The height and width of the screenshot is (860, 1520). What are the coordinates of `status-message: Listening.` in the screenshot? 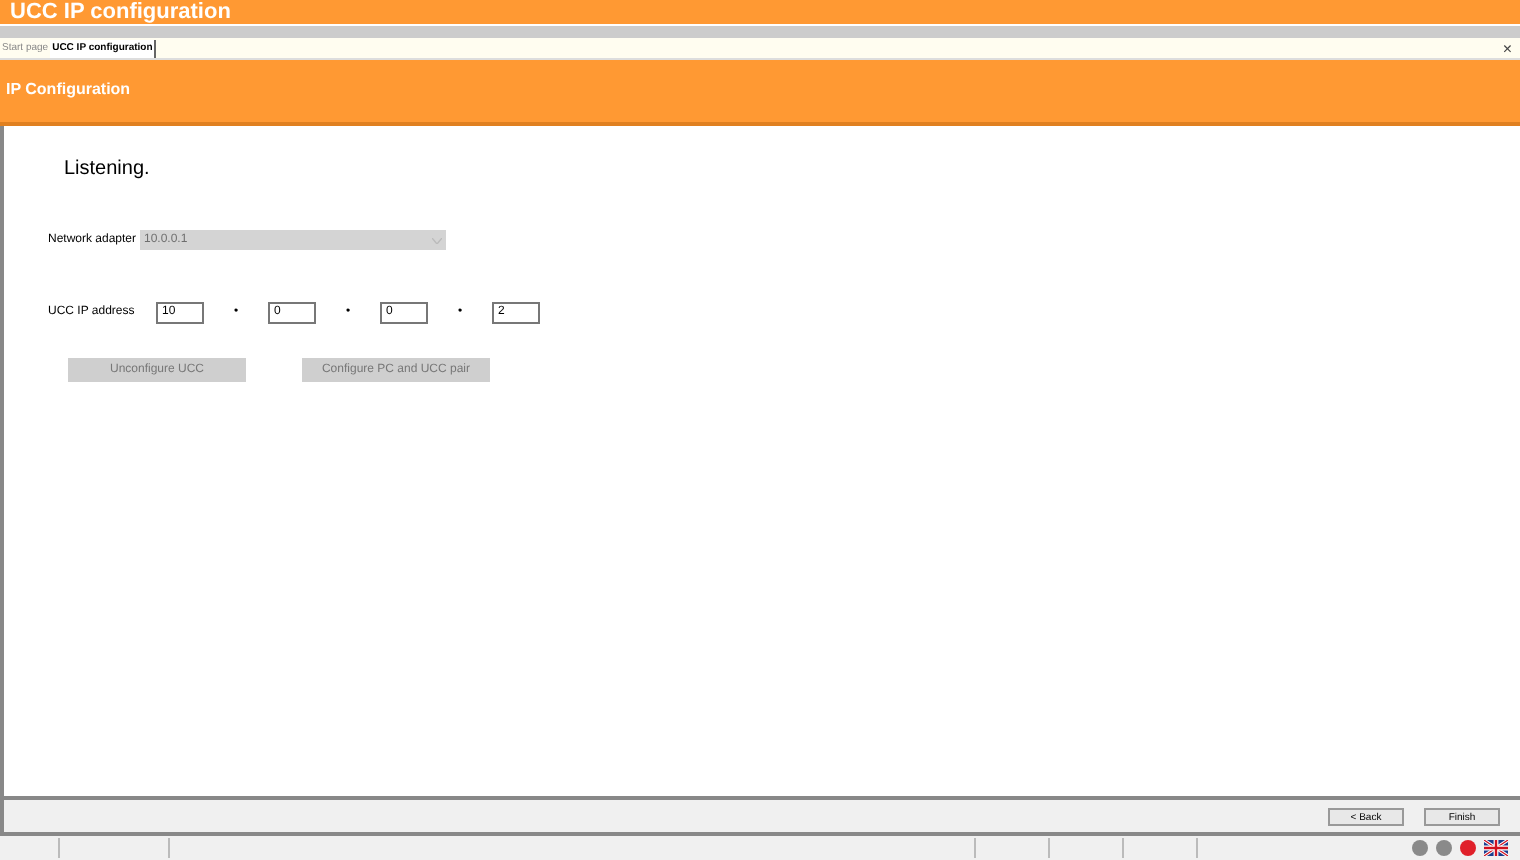 It's located at (108, 170).